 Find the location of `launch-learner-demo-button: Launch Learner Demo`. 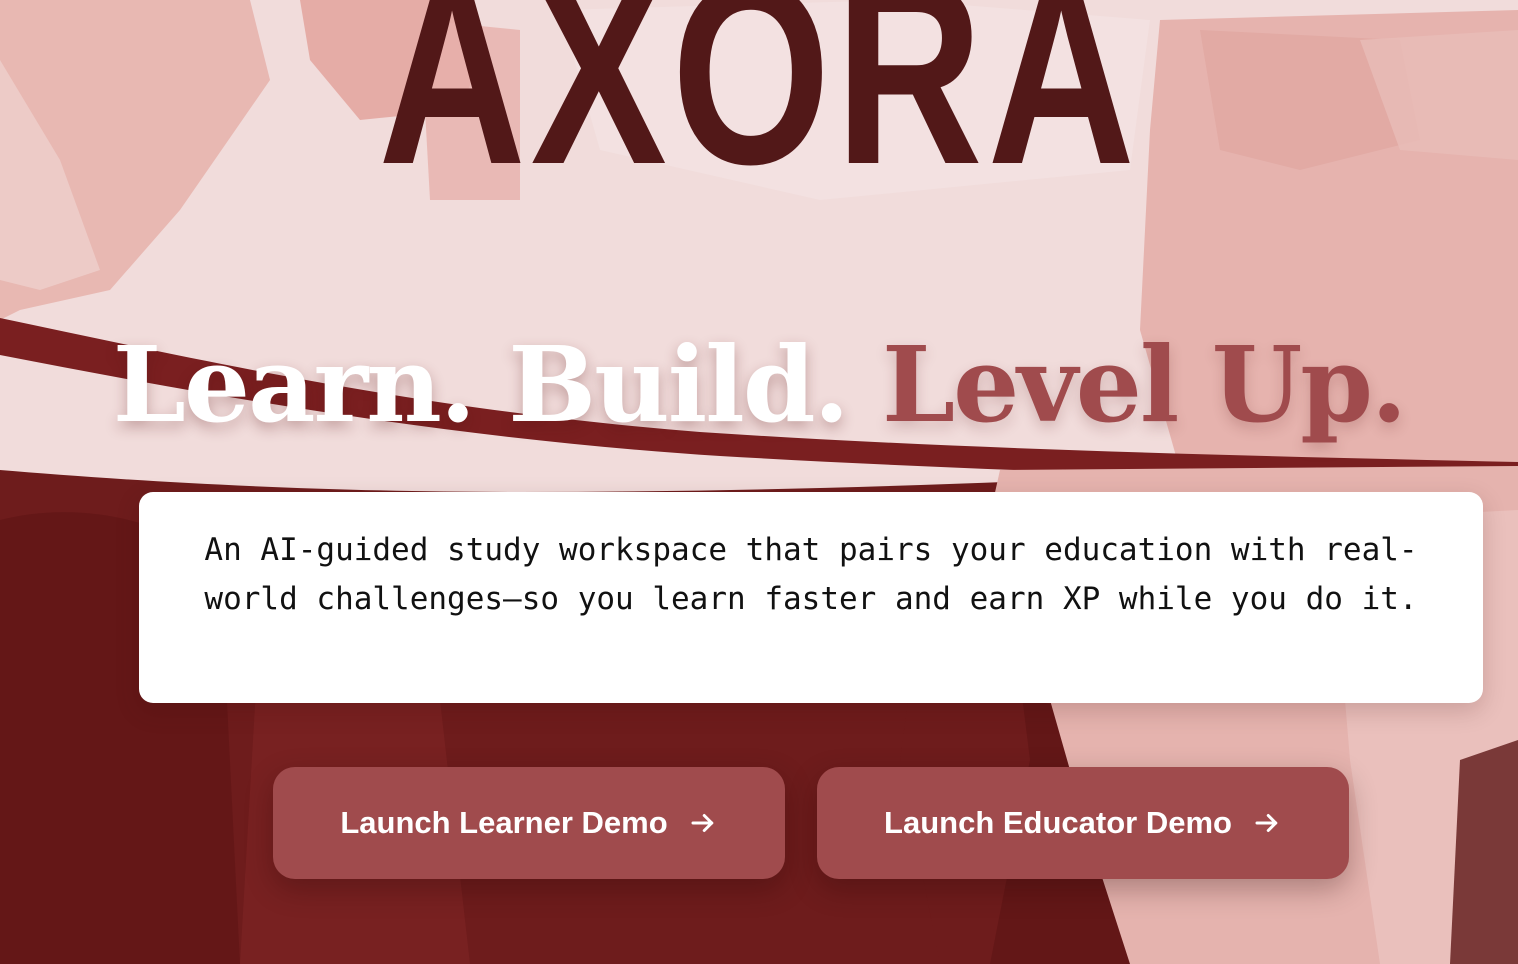

launch-learner-demo-button: Launch Learner Demo is located at coordinates (529, 823).